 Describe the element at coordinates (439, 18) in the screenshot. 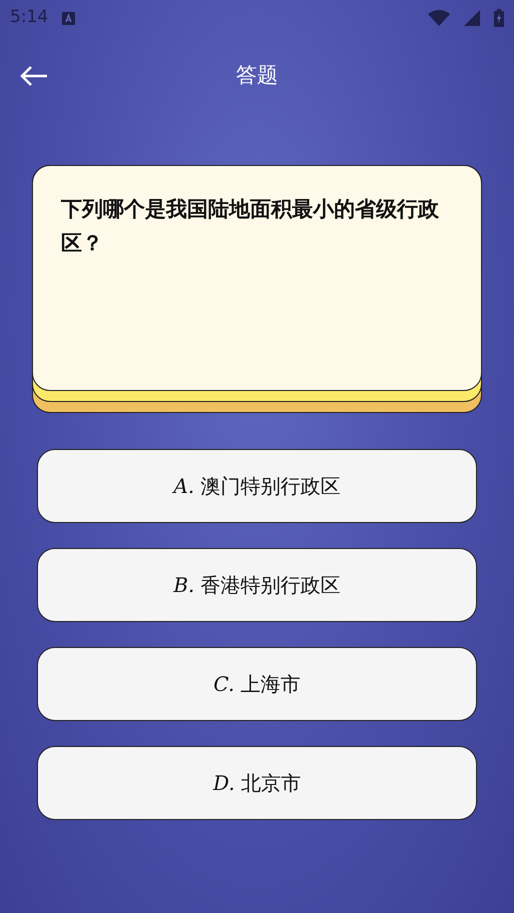

I see `wifi-icon` at that location.